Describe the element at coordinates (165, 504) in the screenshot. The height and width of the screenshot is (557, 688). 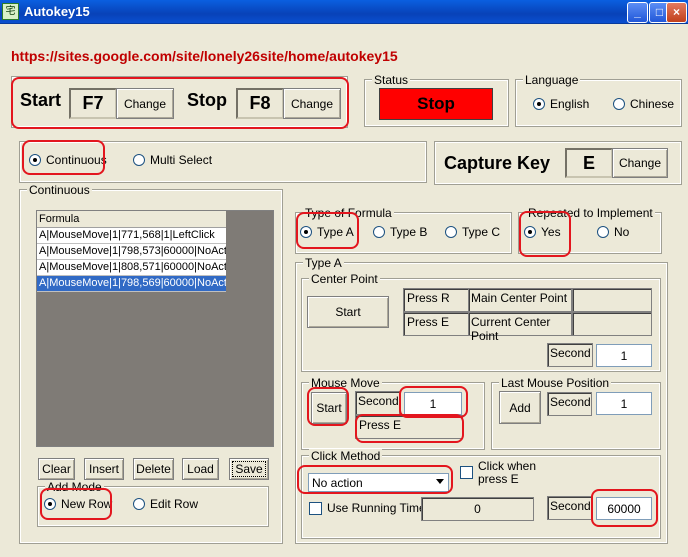
I see `add-mode-edit-row-radio: Edit Row` at that location.